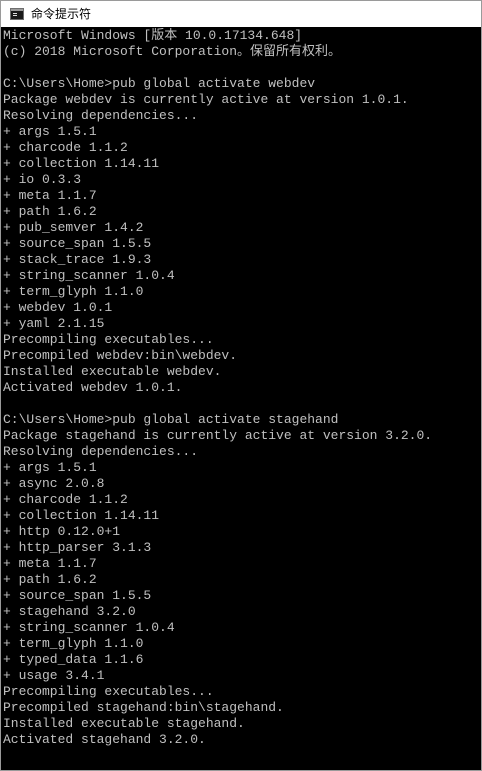 This screenshot has width=482, height=771. I want to click on window-title: 命令提示符, so click(61, 14).